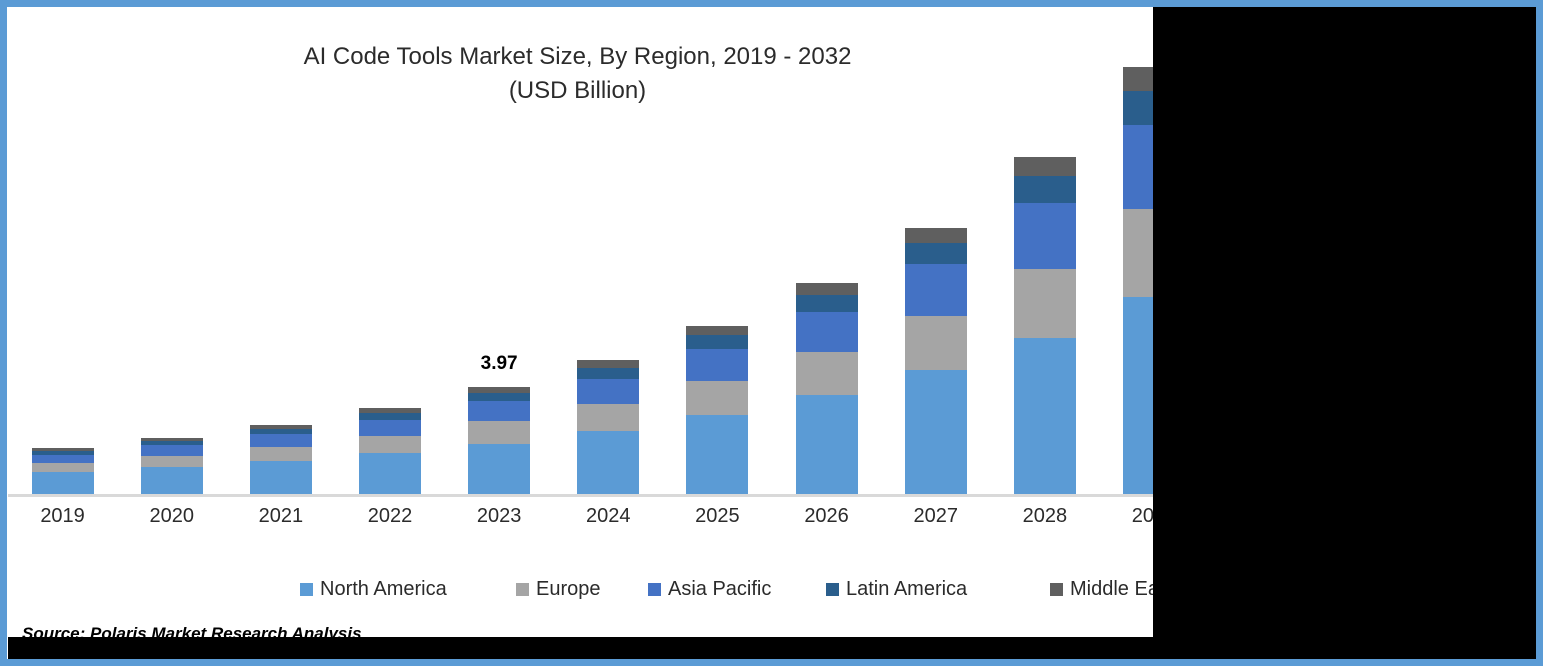  Describe the element at coordinates (907, 588) in the screenshot. I see `legend-label: Latin America` at that location.